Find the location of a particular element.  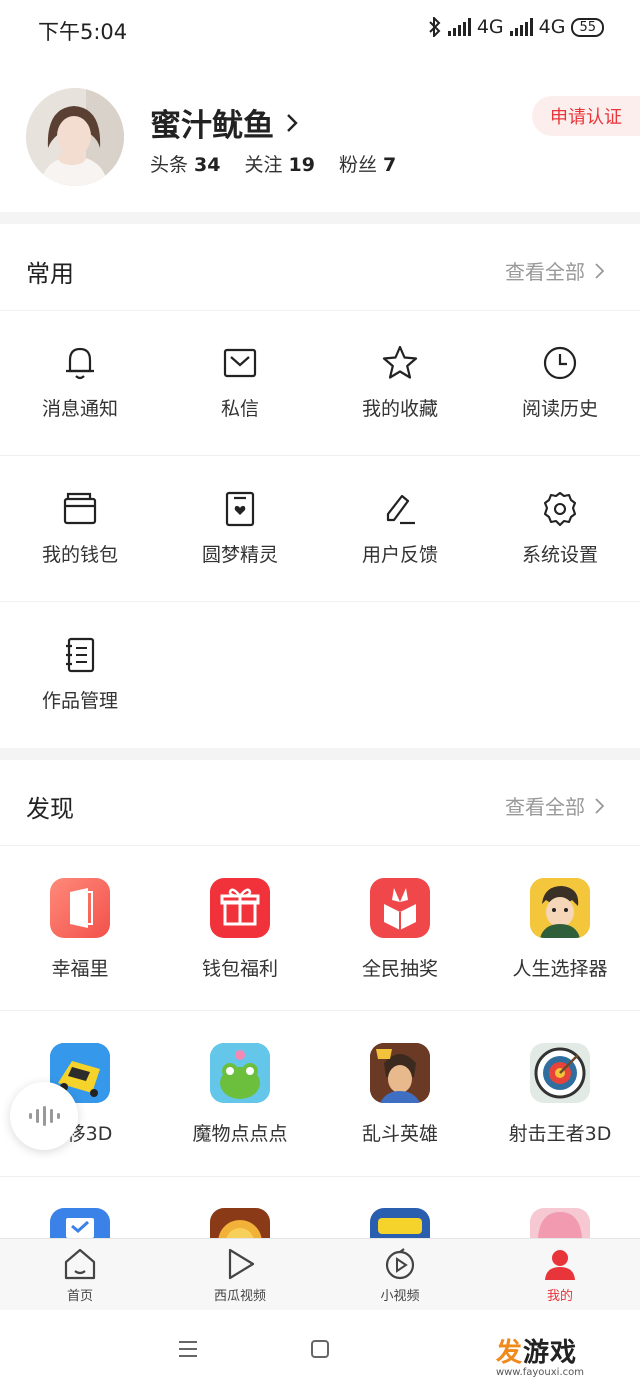

pencil-icon is located at coordinates (400, 509).